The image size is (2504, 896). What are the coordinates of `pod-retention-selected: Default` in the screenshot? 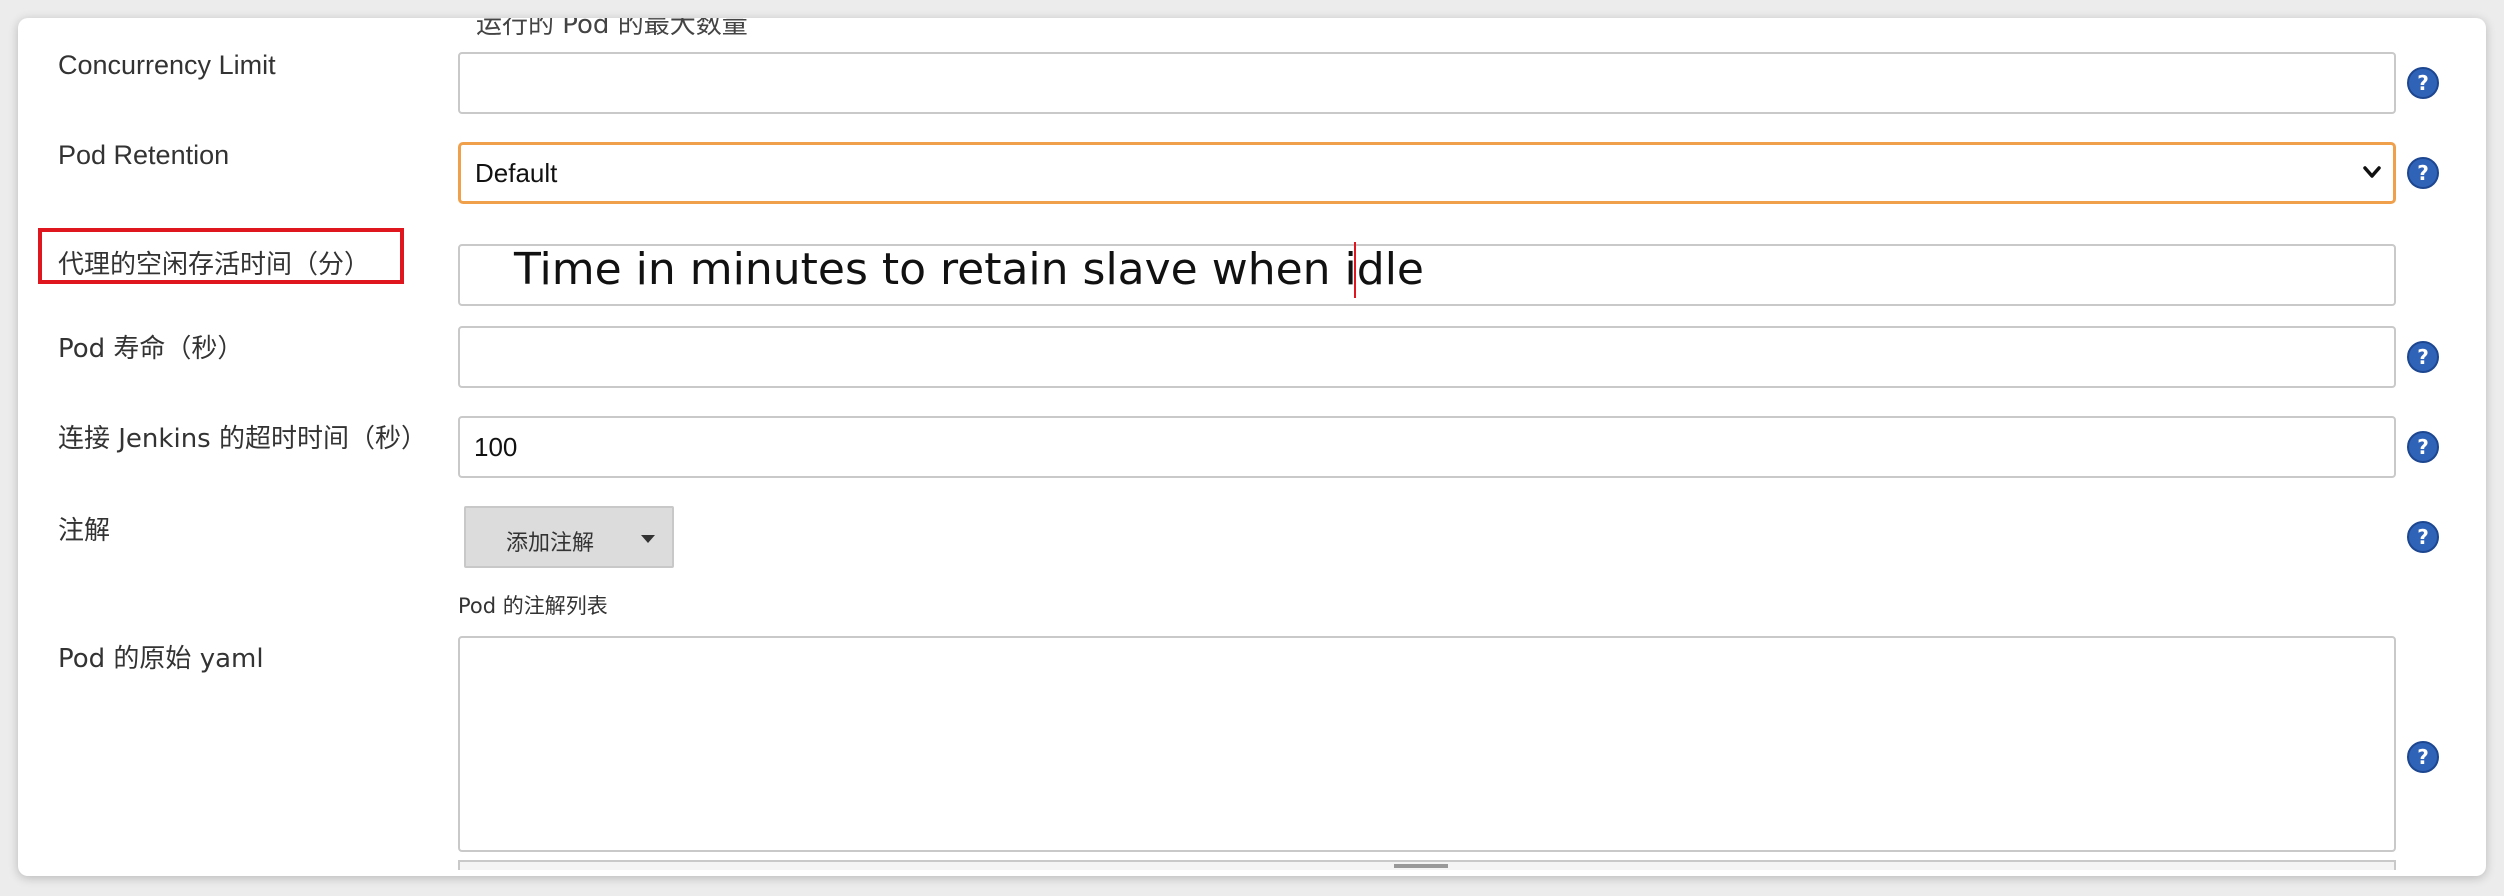 It's located at (516, 173).